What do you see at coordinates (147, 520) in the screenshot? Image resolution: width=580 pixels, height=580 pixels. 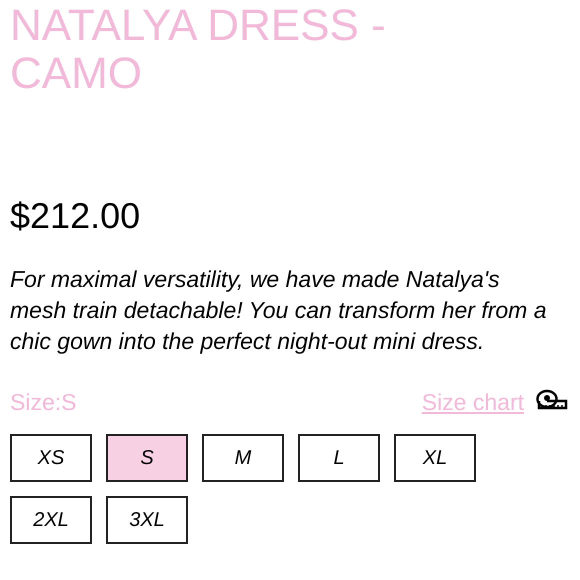 I see `size-option: 3XL` at bounding box center [147, 520].